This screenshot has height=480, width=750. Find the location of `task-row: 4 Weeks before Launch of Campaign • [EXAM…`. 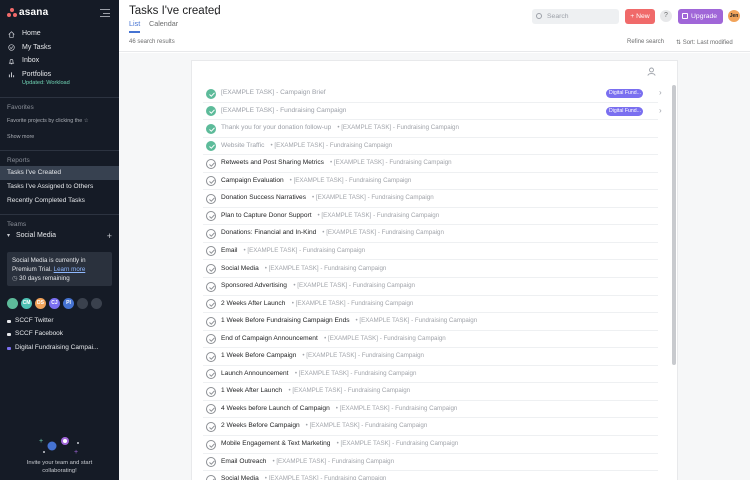

task-row: 4 Weeks before Launch of Campaign • [EXAM… is located at coordinates (430, 410).